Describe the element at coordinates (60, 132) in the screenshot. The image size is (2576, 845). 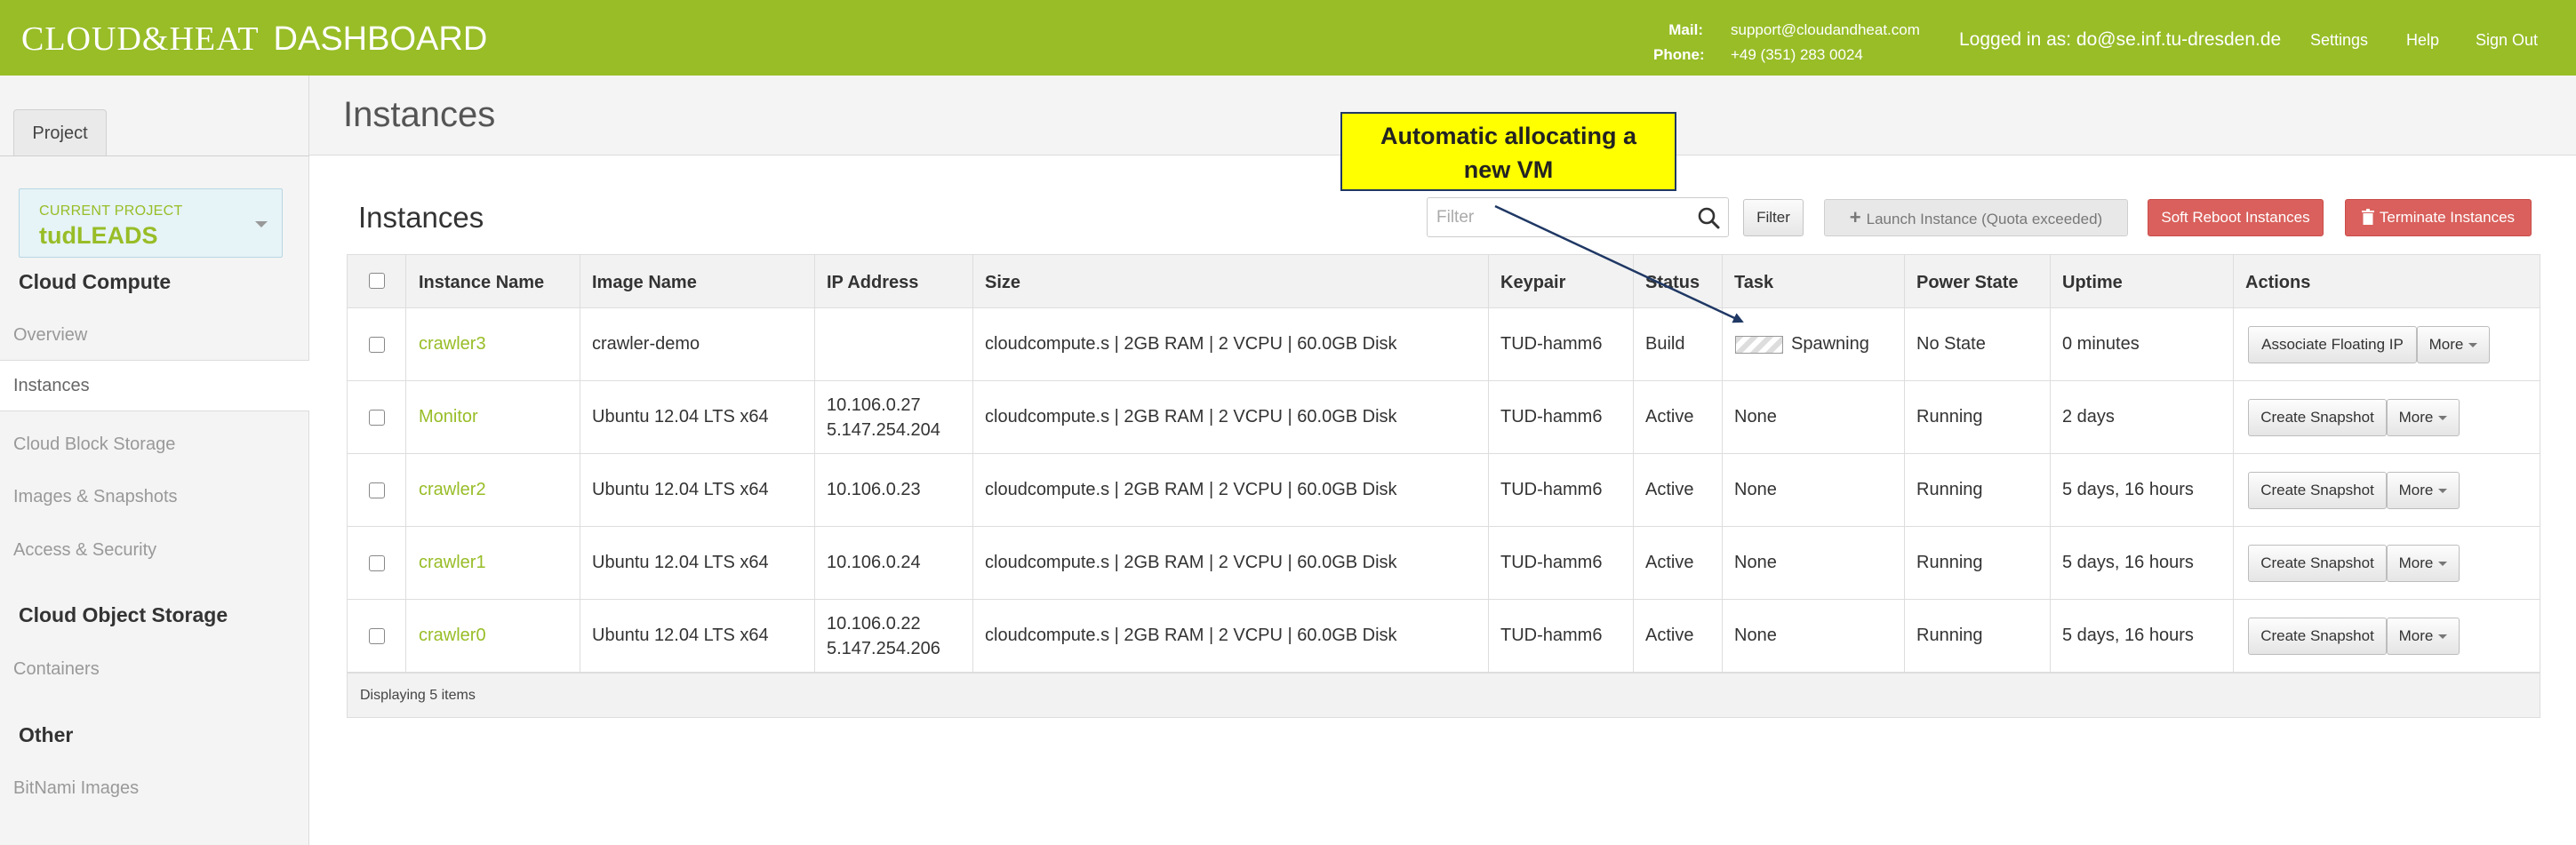
I see `tab-project: Project` at that location.